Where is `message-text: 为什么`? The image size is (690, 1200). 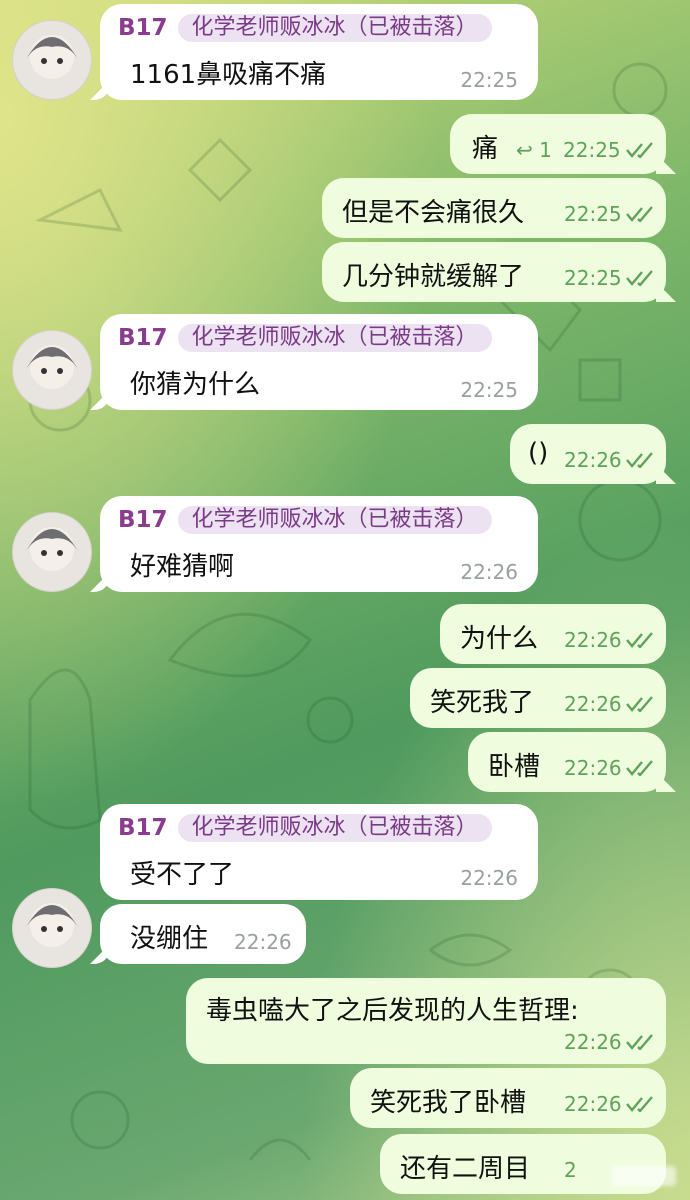
message-text: 为什么 is located at coordinates (499, 639).